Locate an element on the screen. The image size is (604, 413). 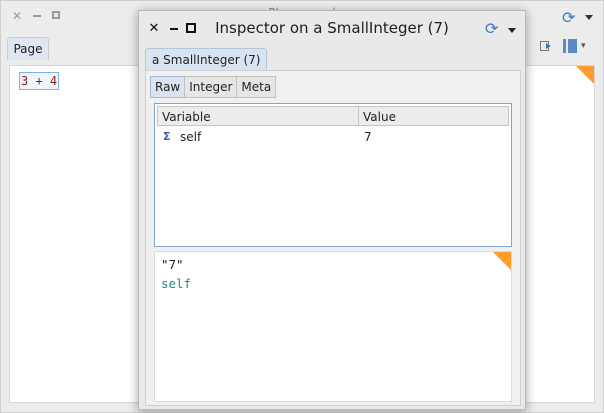
tab-raw: Raw is located at coordinates (168, 87).